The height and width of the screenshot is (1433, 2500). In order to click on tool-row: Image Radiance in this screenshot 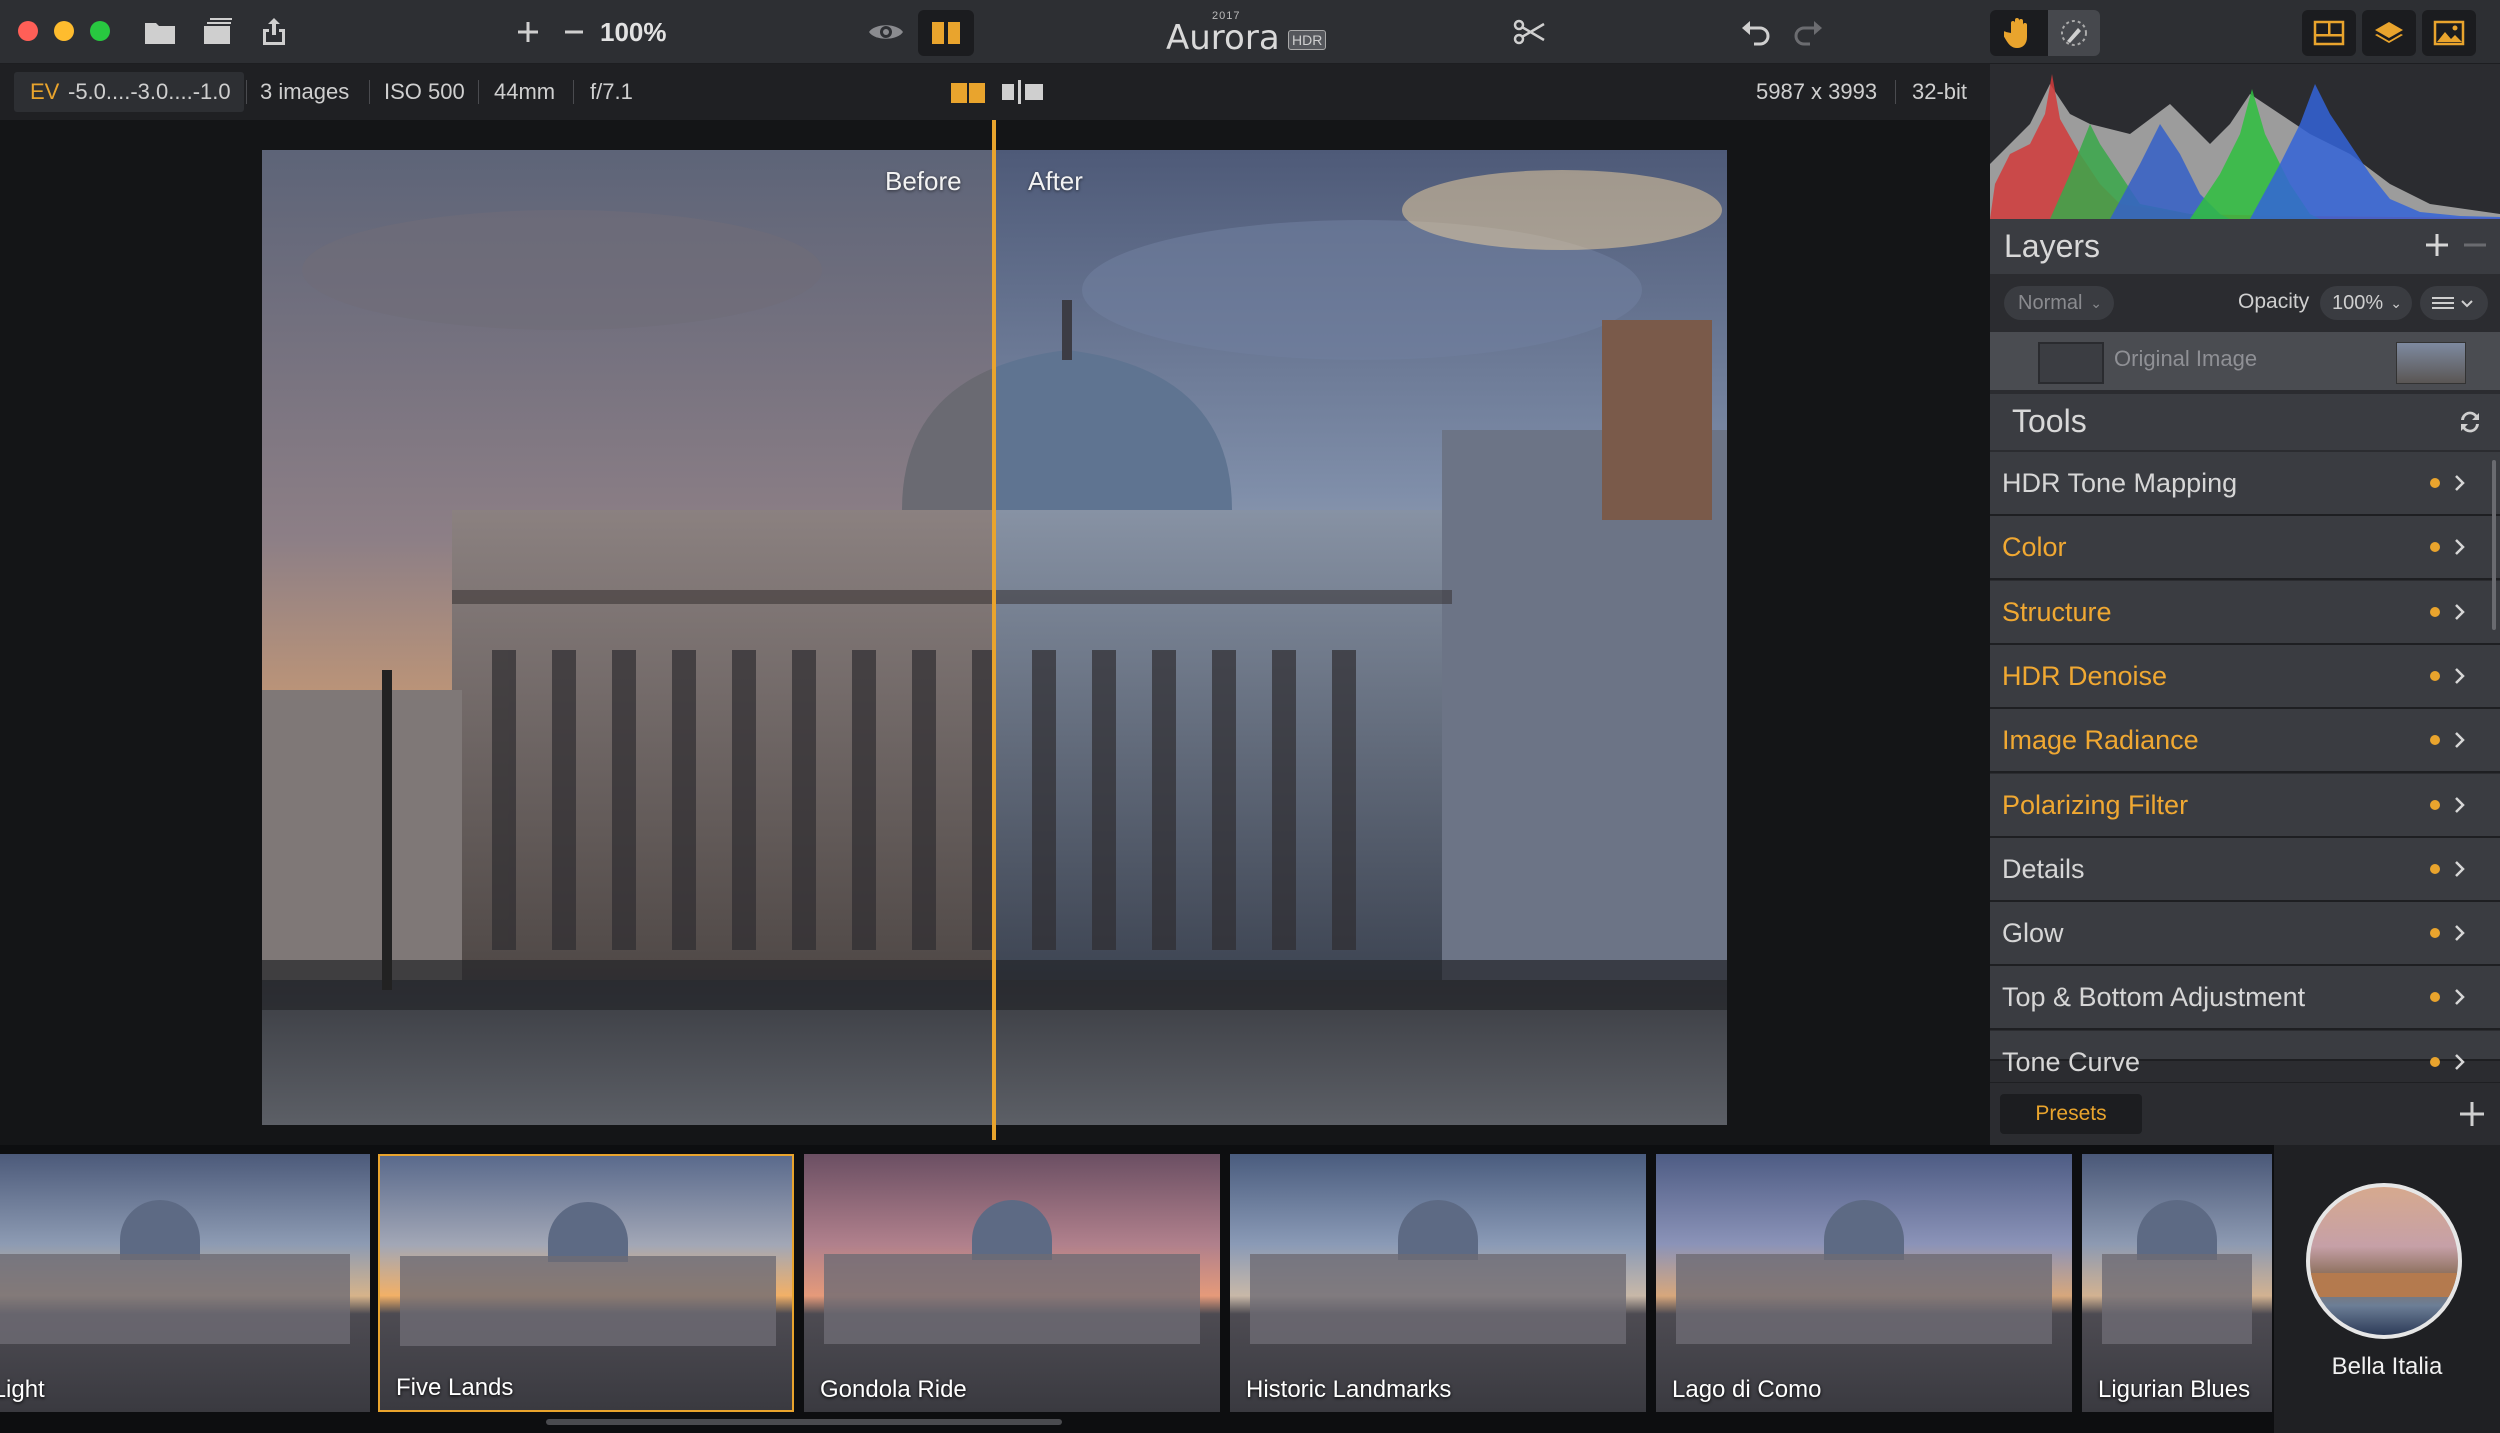, I will do `click(2245, 741)`.